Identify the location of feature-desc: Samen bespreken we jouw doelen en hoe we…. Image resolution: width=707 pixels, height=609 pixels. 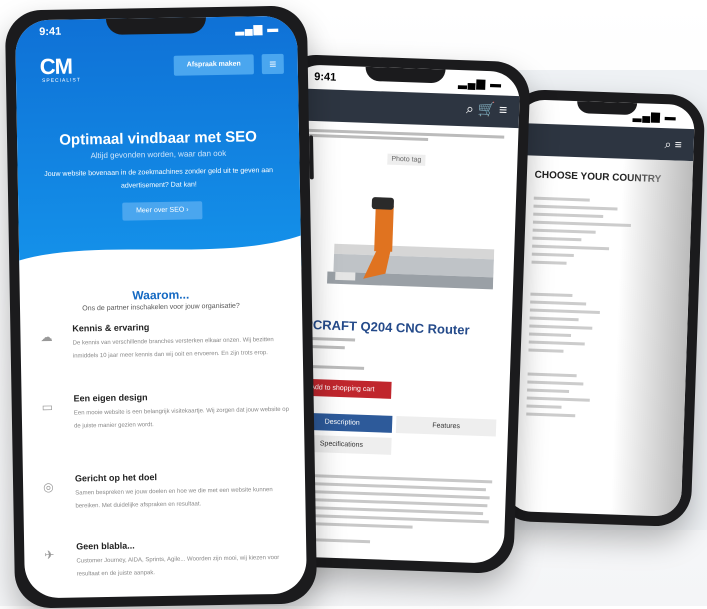
(174, 498).